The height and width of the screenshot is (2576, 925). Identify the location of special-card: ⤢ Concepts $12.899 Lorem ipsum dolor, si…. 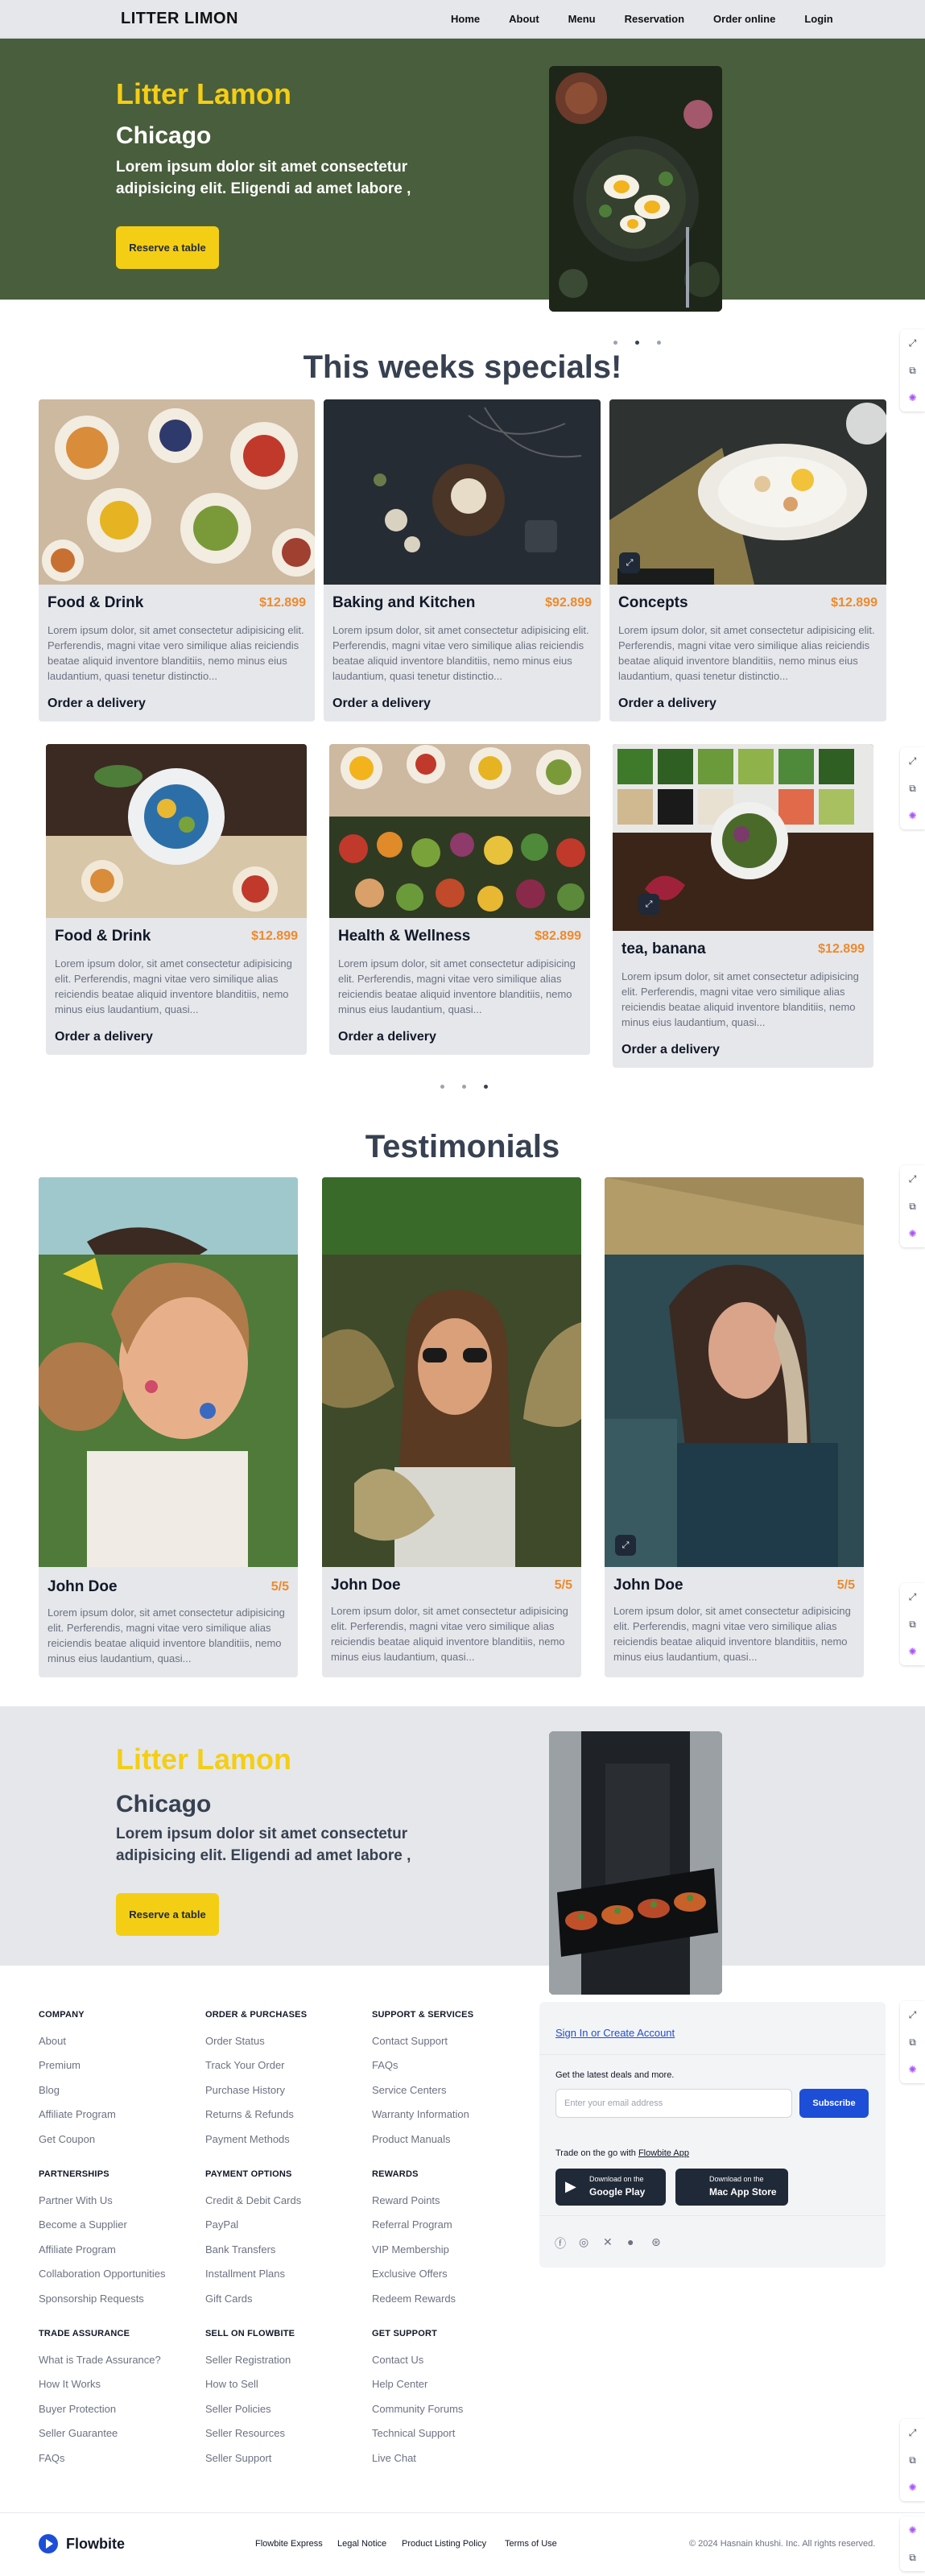
(747, 560).